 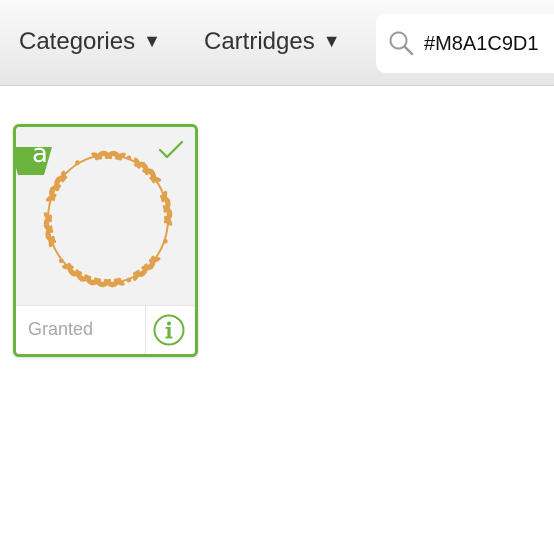 What do you see at coordinates (169, 330) in the screenshot?
I see `info-icon` at bounding box center [169, 330].